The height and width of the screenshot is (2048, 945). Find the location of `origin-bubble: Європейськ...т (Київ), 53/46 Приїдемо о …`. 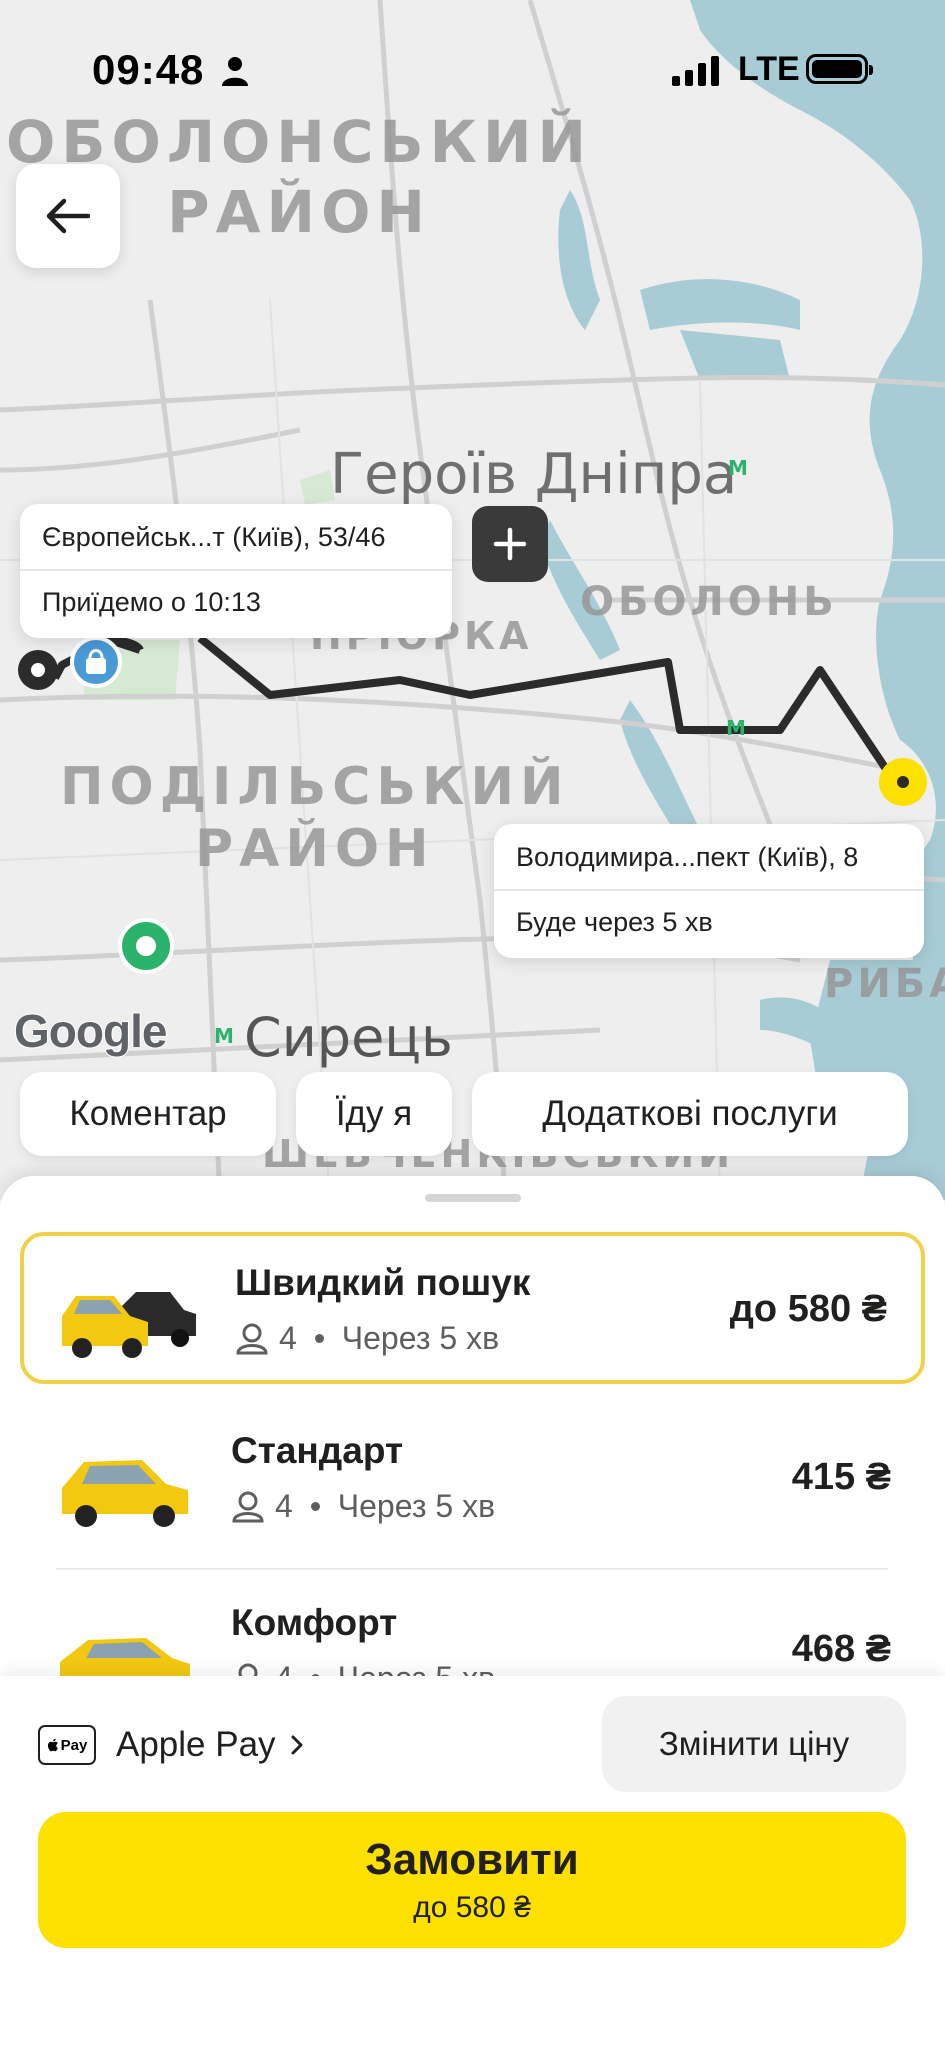

origin-bubble: Європейськ...т (Київ), 53/46 Приїдемо о … is located at coordinates (236, 571).